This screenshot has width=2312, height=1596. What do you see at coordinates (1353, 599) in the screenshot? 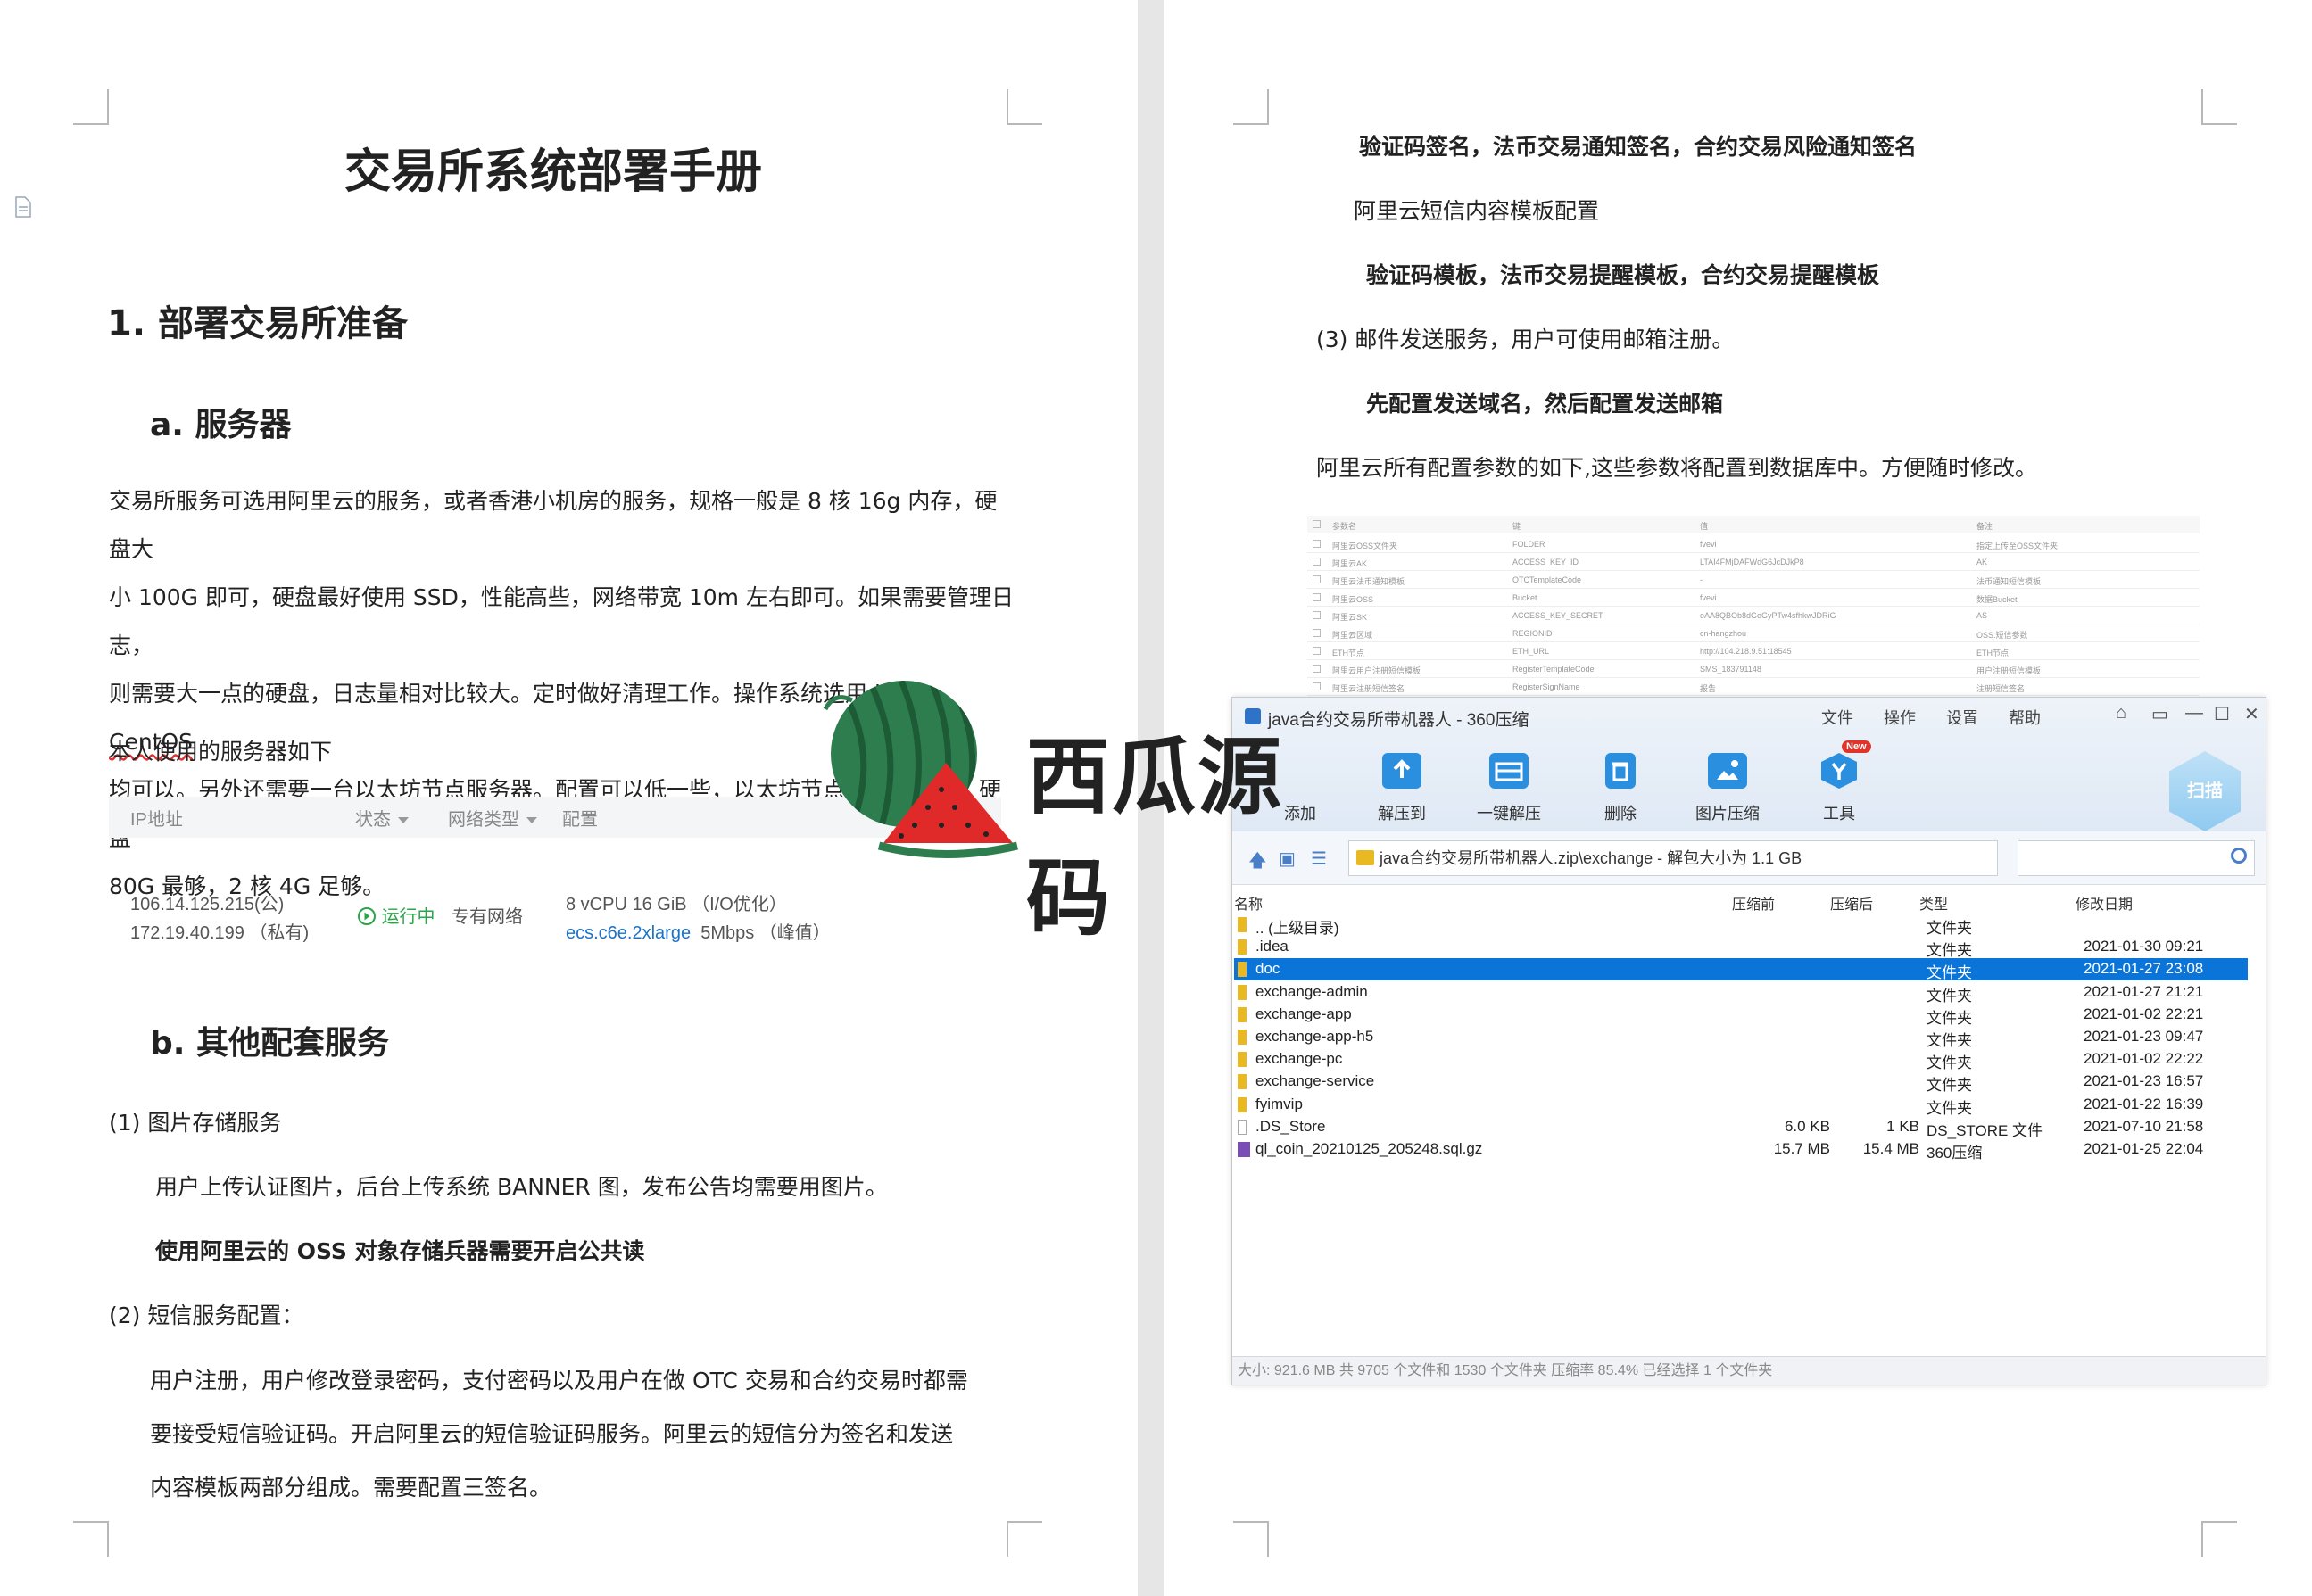
I see `table-cell: 阿里云OSS` at bounding box center [1353, 599].